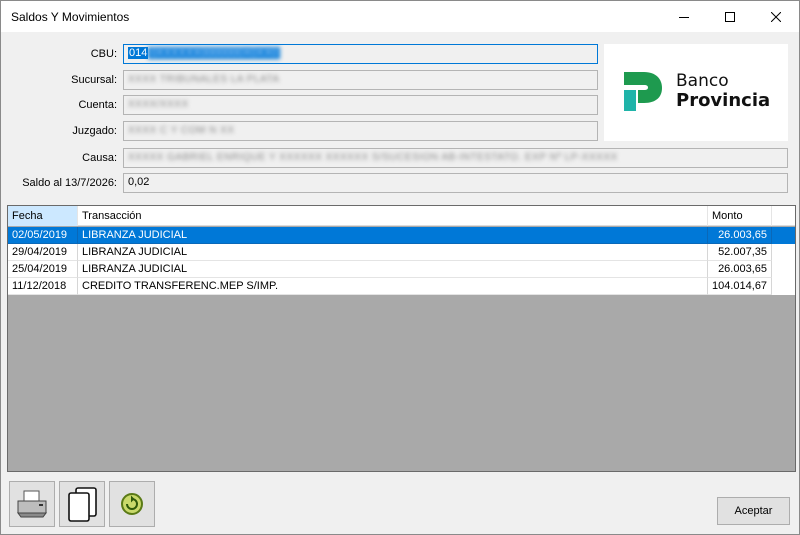  What do you see at coordinates (702, 81) in the screenshot?
I see `bank-name-line1: Banco` at bounding box center [702, 81].